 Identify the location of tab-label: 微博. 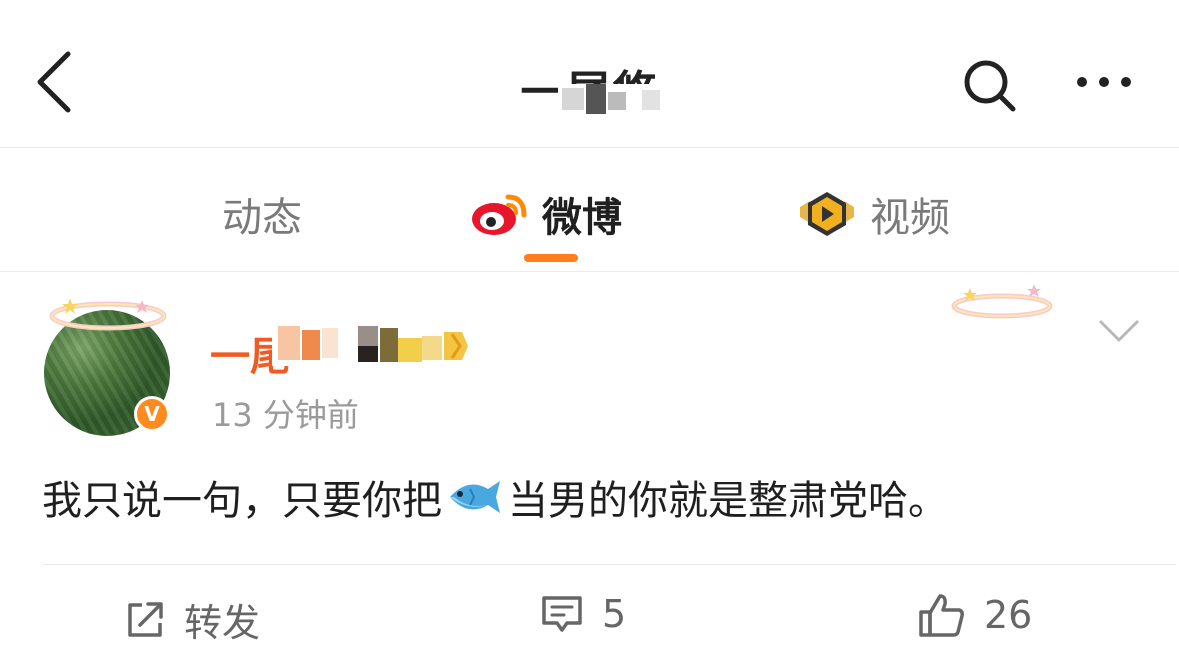
(582, 218).